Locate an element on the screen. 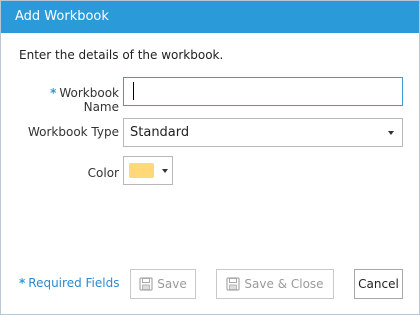 The width and height of the screenshot is (420, 315). dialog-titlebar: Add Workbook is located at coordinates (210, 17).